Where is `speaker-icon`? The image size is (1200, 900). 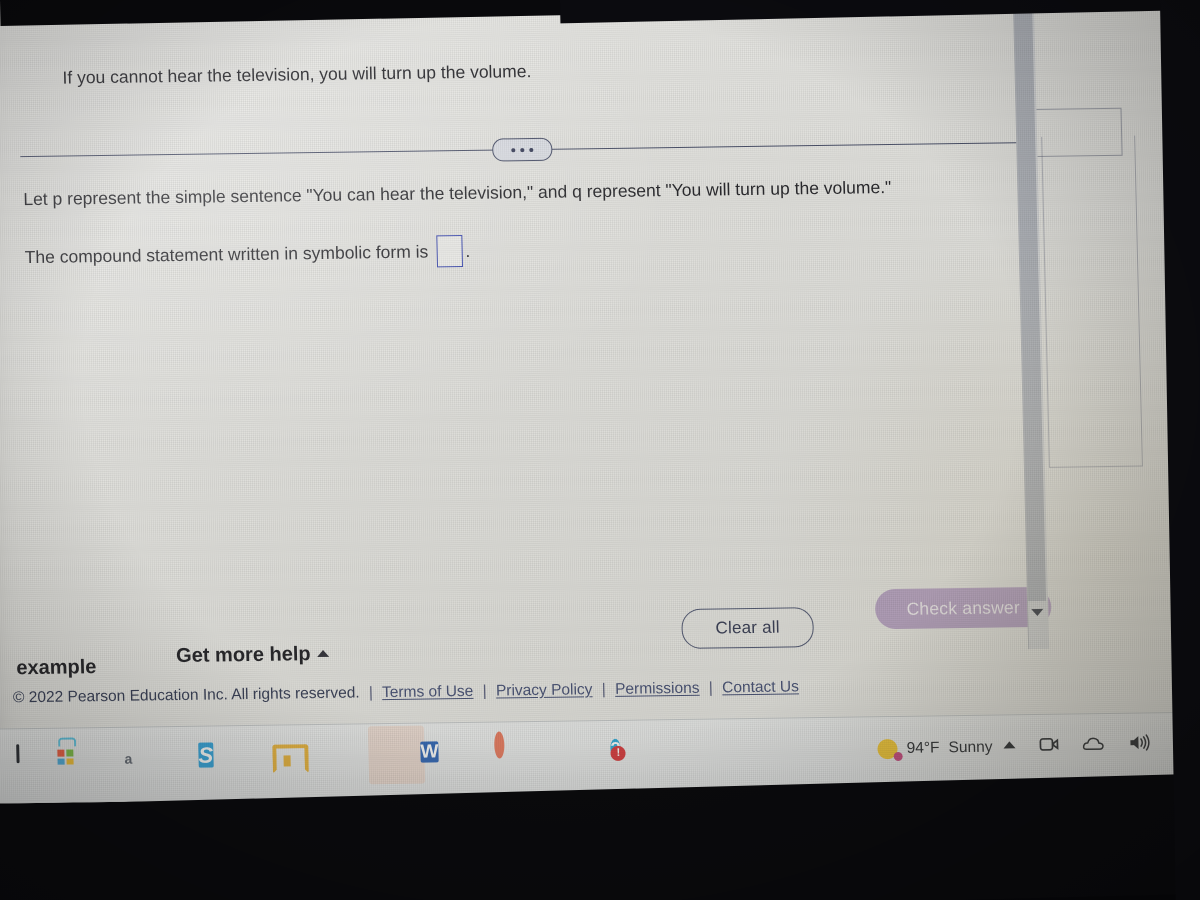
speaker-icon is located at coordinates (1139, 742).